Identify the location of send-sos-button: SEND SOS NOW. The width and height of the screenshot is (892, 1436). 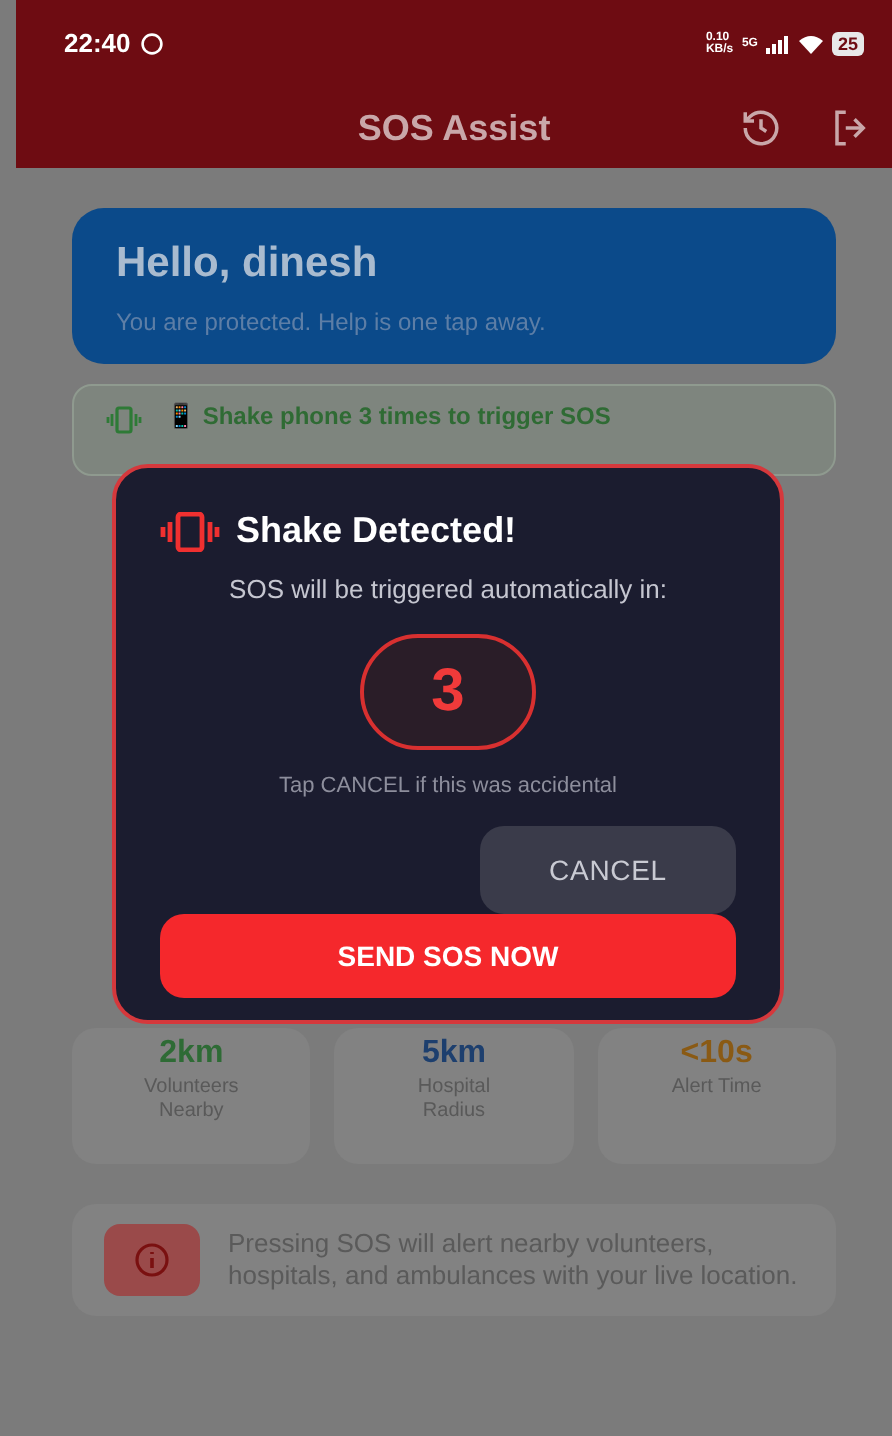
(448, 956).